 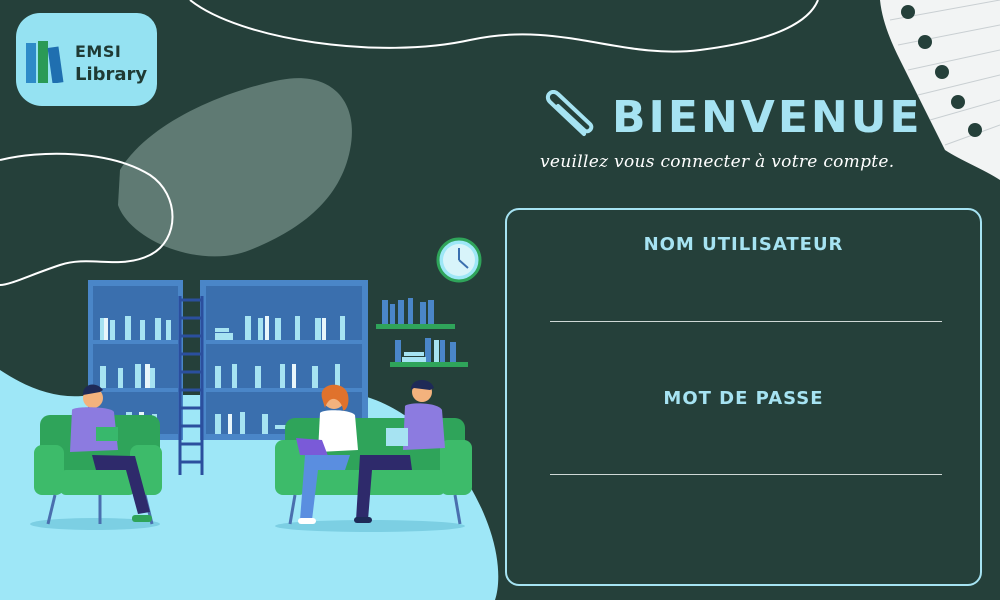 I want to click on welcome-subtitle: veuillez vous connecter à votre compte., so click(x=717, y=162).